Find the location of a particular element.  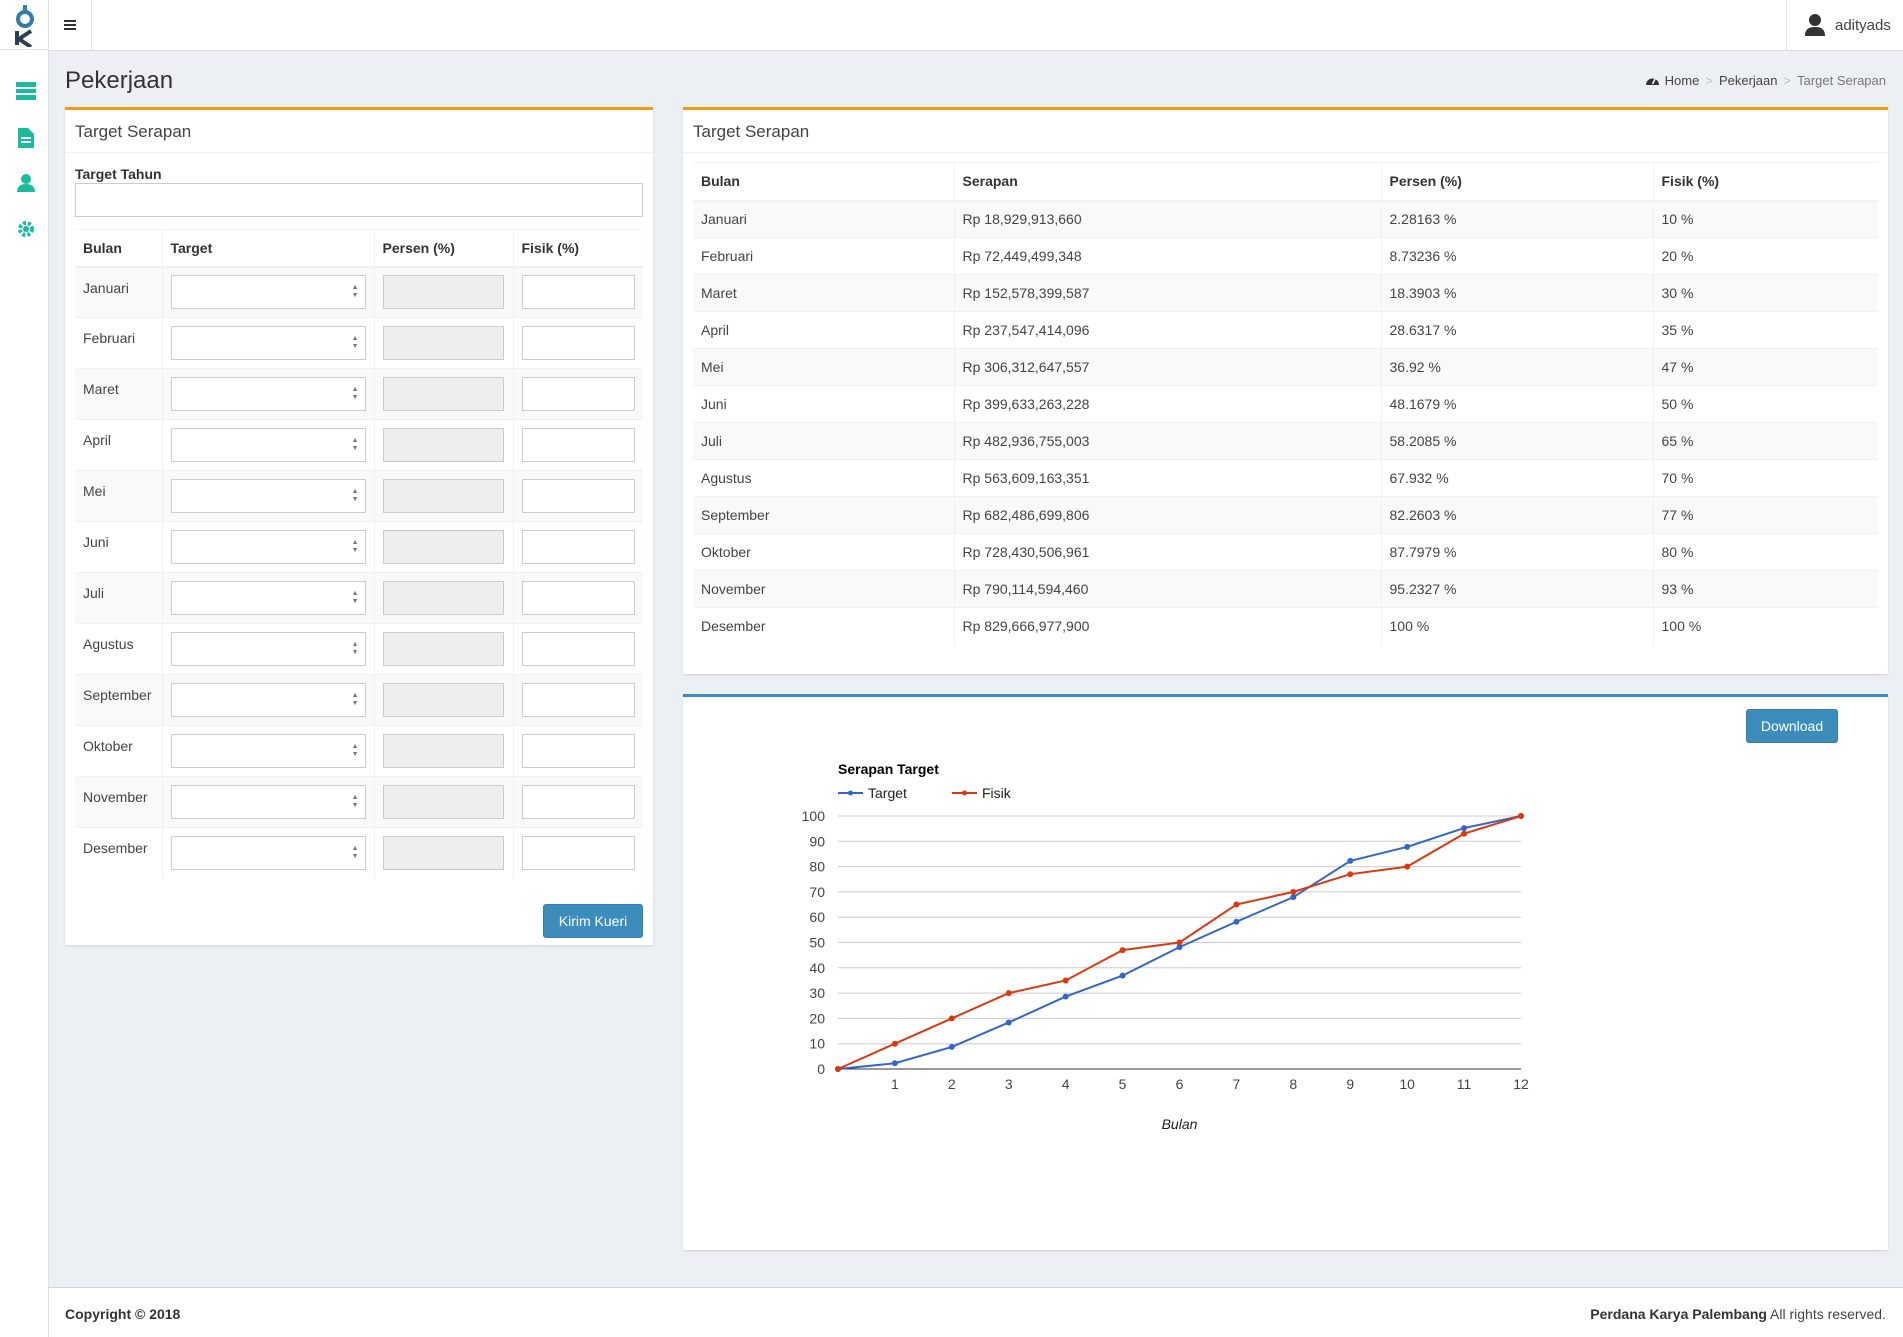

table-row: Maret ▲ ▼ is located at coordinates (359, 394).